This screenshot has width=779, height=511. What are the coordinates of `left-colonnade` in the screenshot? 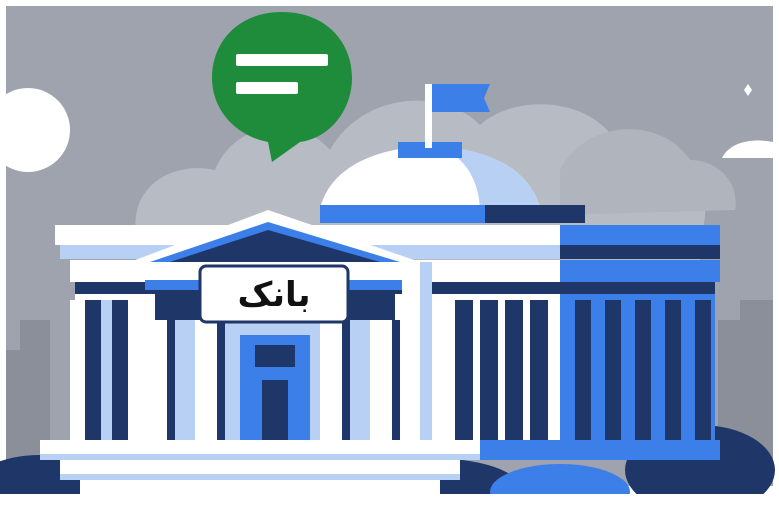 It's located at (99, 370).